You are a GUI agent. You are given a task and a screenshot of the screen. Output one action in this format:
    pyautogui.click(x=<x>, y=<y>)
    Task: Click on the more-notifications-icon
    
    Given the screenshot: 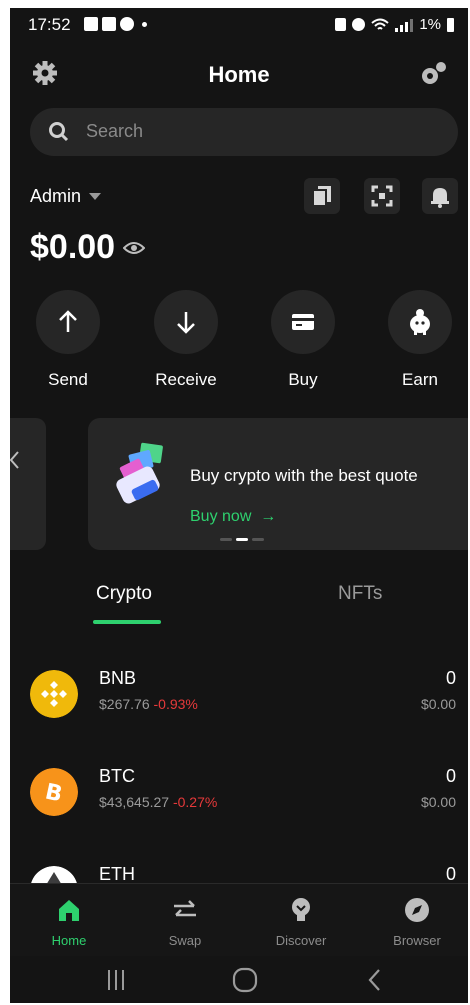 What is the action you would take?
    pyautogui.click(x=144, y=24)
    